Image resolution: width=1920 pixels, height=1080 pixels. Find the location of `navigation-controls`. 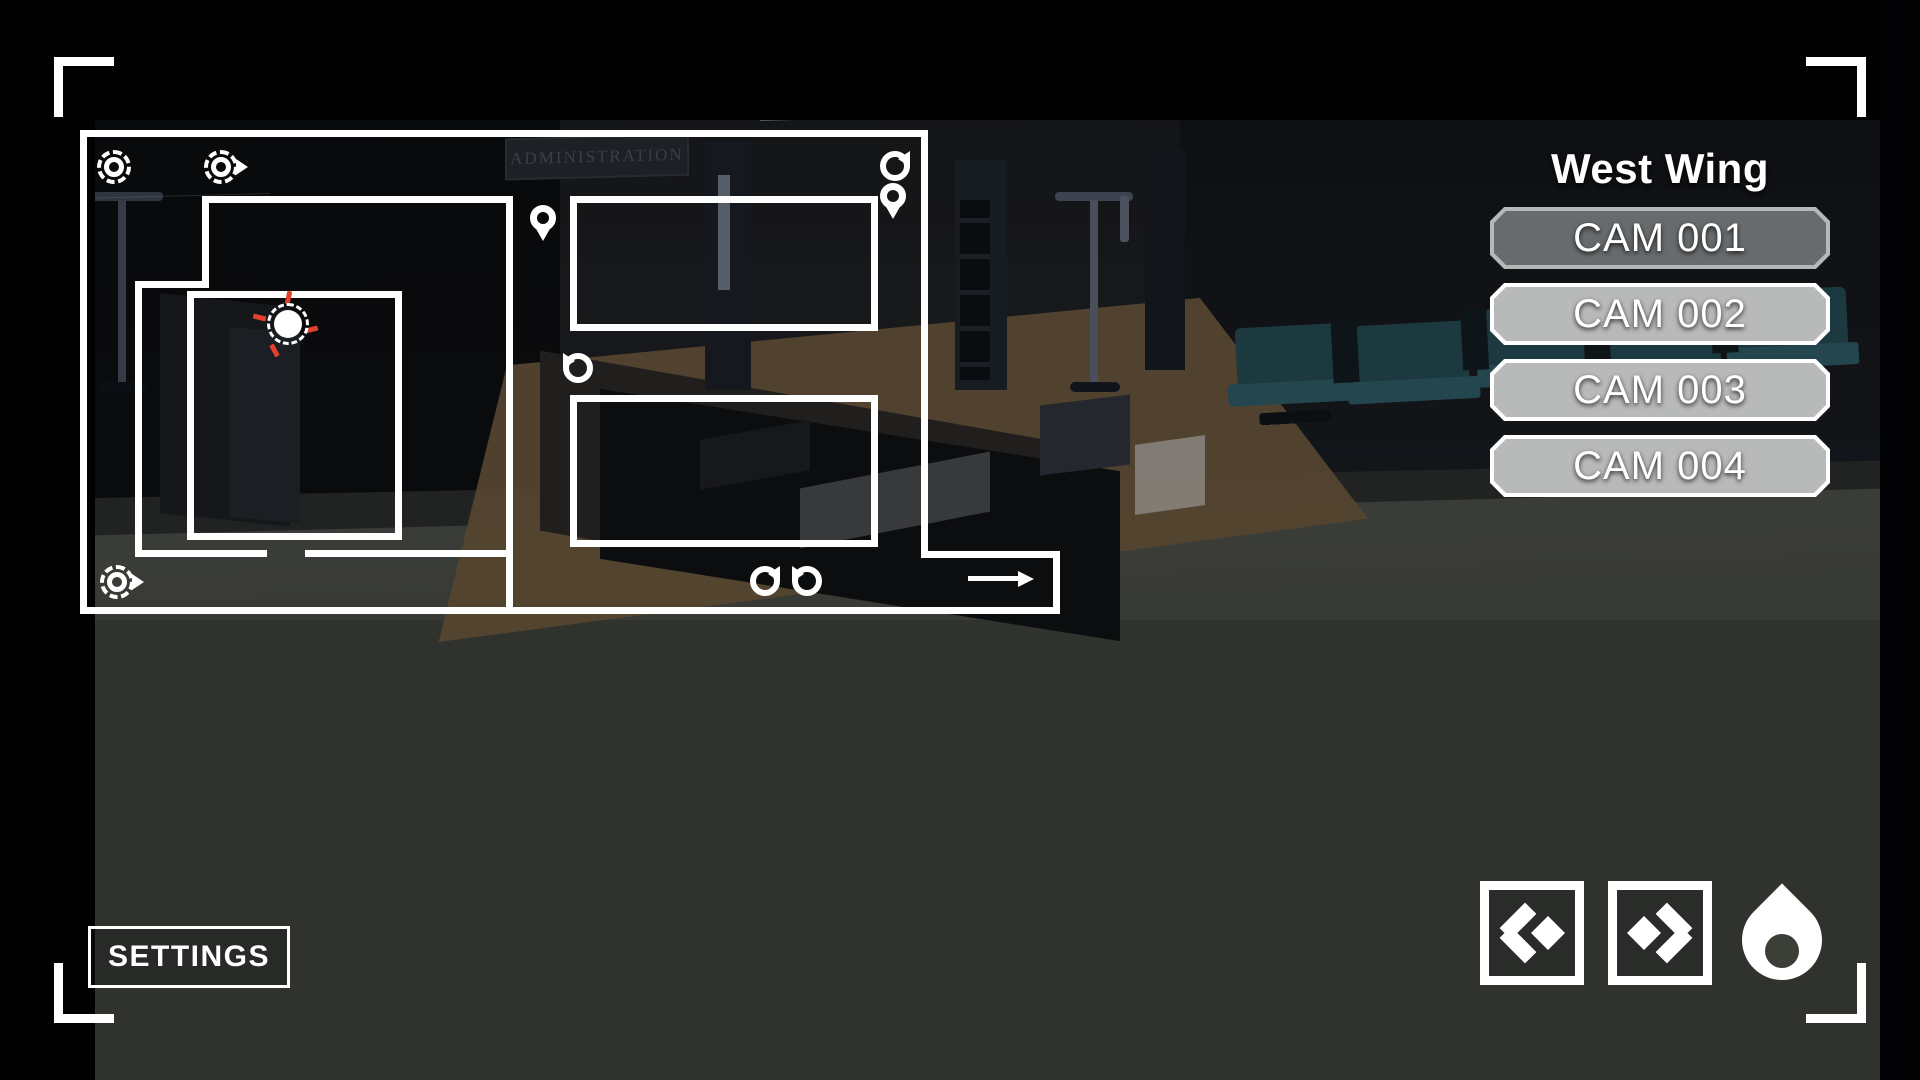

navigation-controls is located at coordinates (1659, 937).